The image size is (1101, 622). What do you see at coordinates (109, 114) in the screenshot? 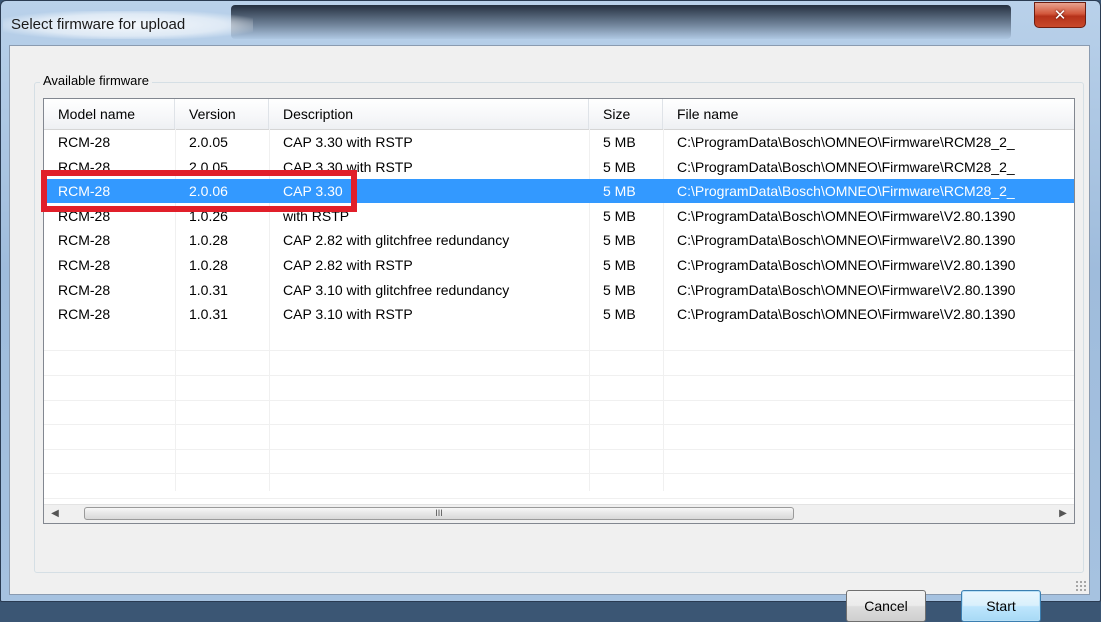
I see `column-header-model-name: Model name` at bounding box center [109, 114].